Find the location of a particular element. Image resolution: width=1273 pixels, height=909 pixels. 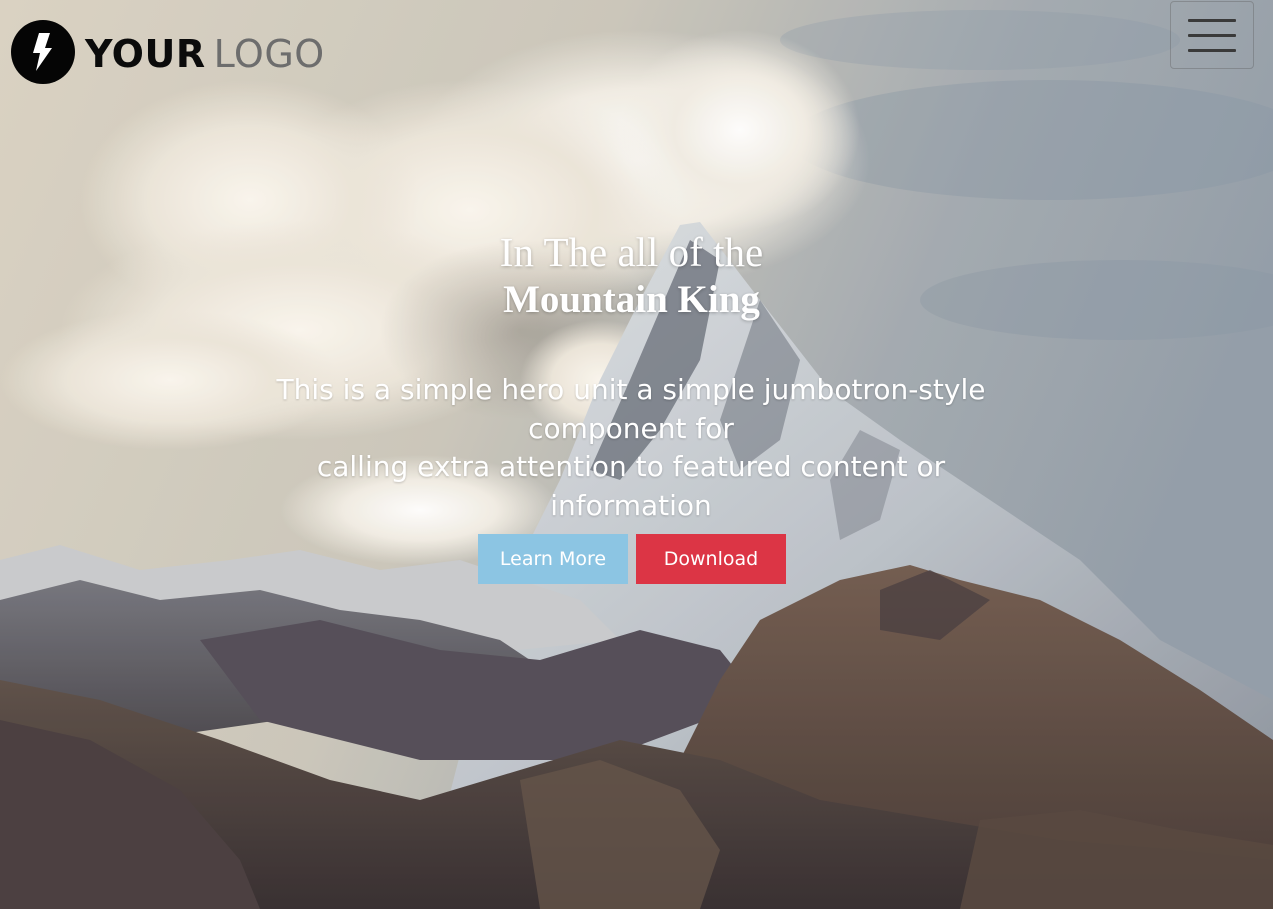

hamburger-menu-button is located at coordinates (1212, 35).